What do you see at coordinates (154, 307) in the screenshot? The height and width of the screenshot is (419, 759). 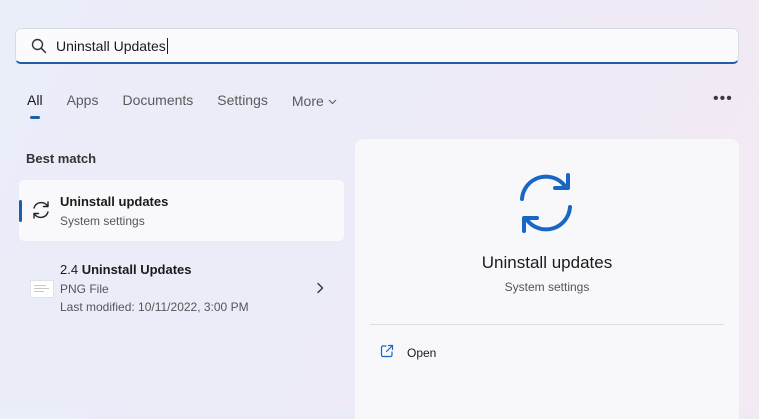 I see `file-result-modified: Last modified: 10/11/2022, 3:00 PM` at bounding box center [154, 307].